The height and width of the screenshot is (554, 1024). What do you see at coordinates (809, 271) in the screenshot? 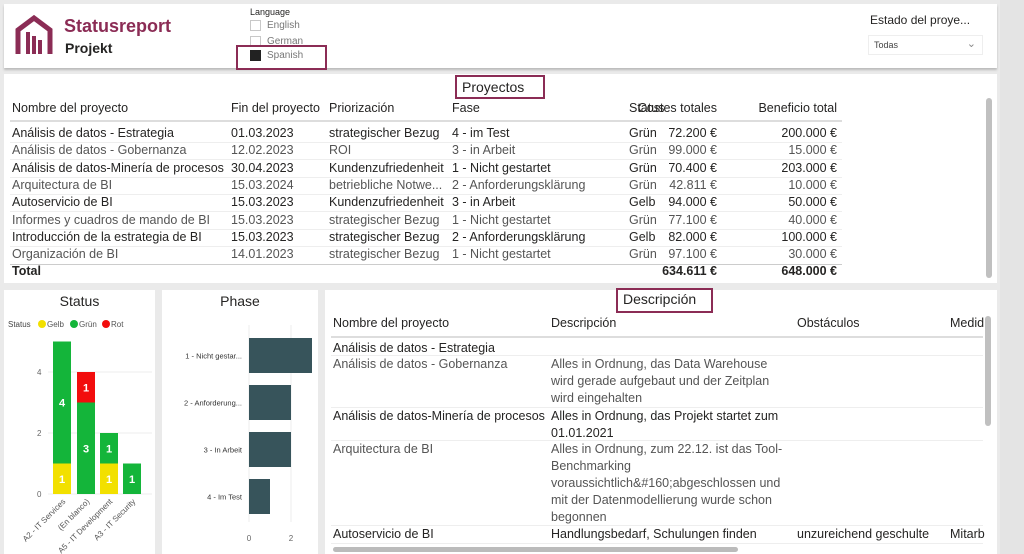
I see `total-benefit: 648.000 €` at bounding box center [809, 271].